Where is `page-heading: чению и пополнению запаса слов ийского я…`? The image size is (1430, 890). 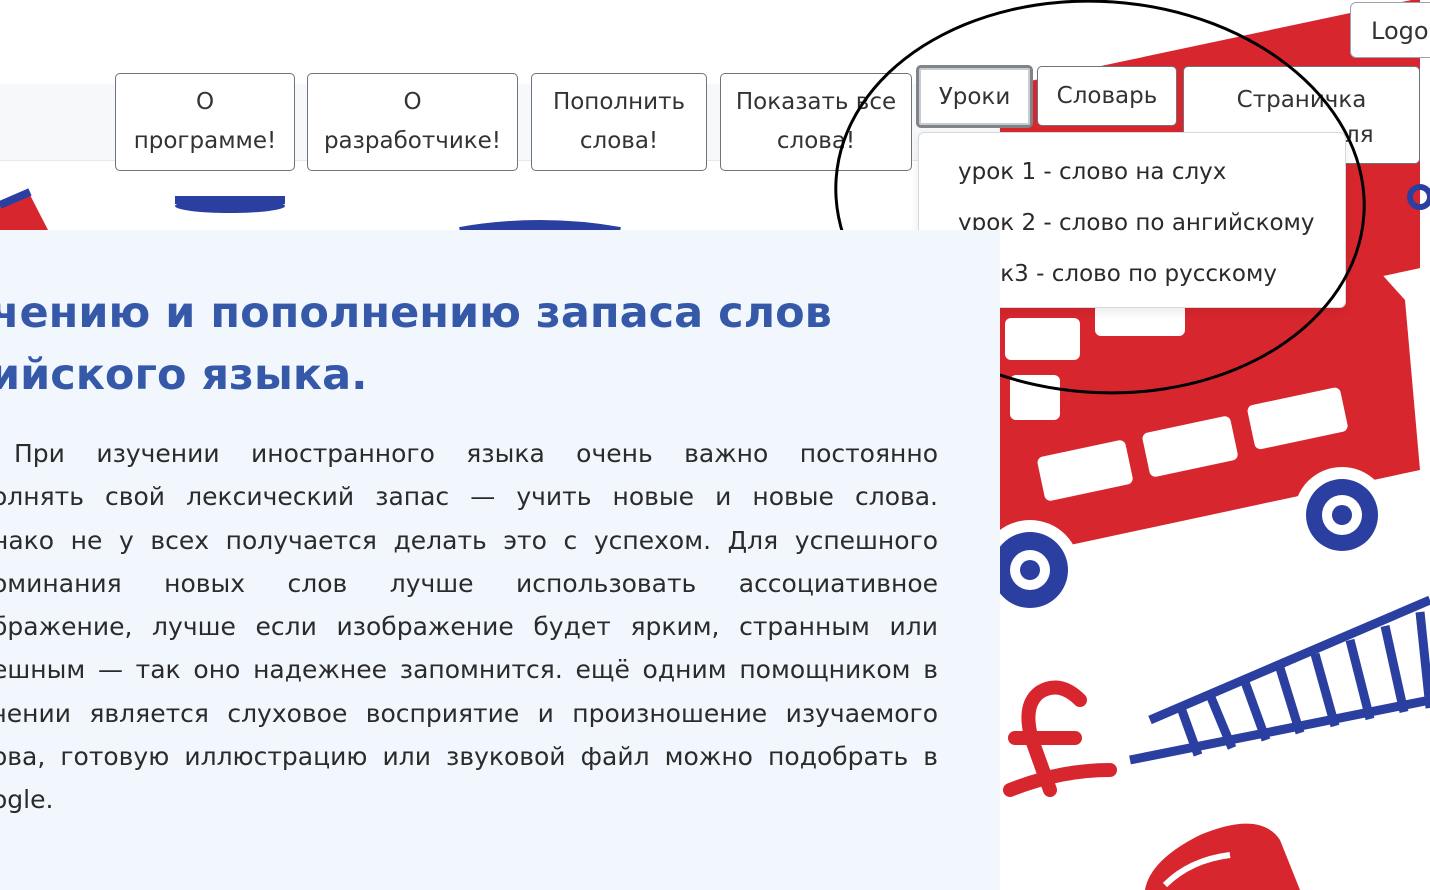 page-heading: чению и пополнению запаса слов ийского я… is located at coordinates (495, 344).